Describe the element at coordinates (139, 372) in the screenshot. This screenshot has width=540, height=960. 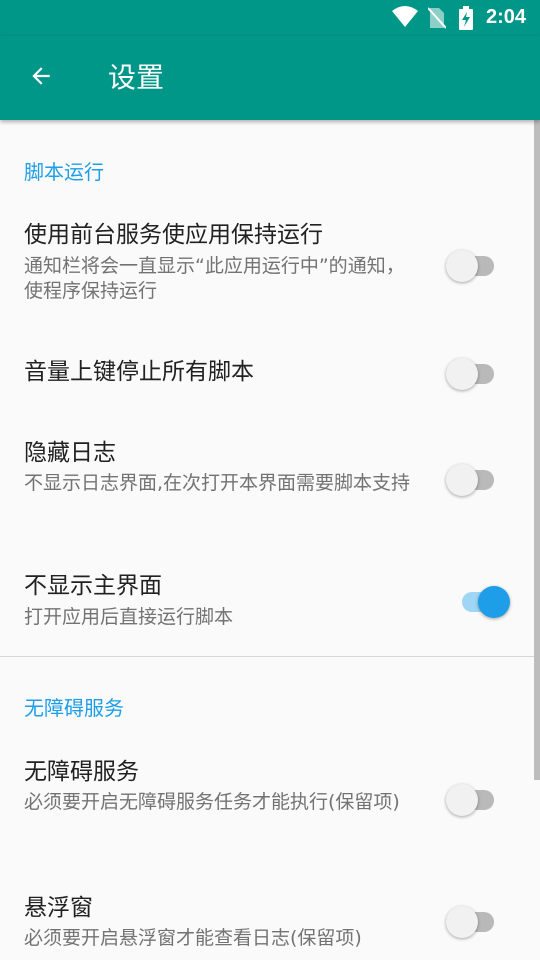
I see `pref-title: 音量上键停止所有脚本` at that location.